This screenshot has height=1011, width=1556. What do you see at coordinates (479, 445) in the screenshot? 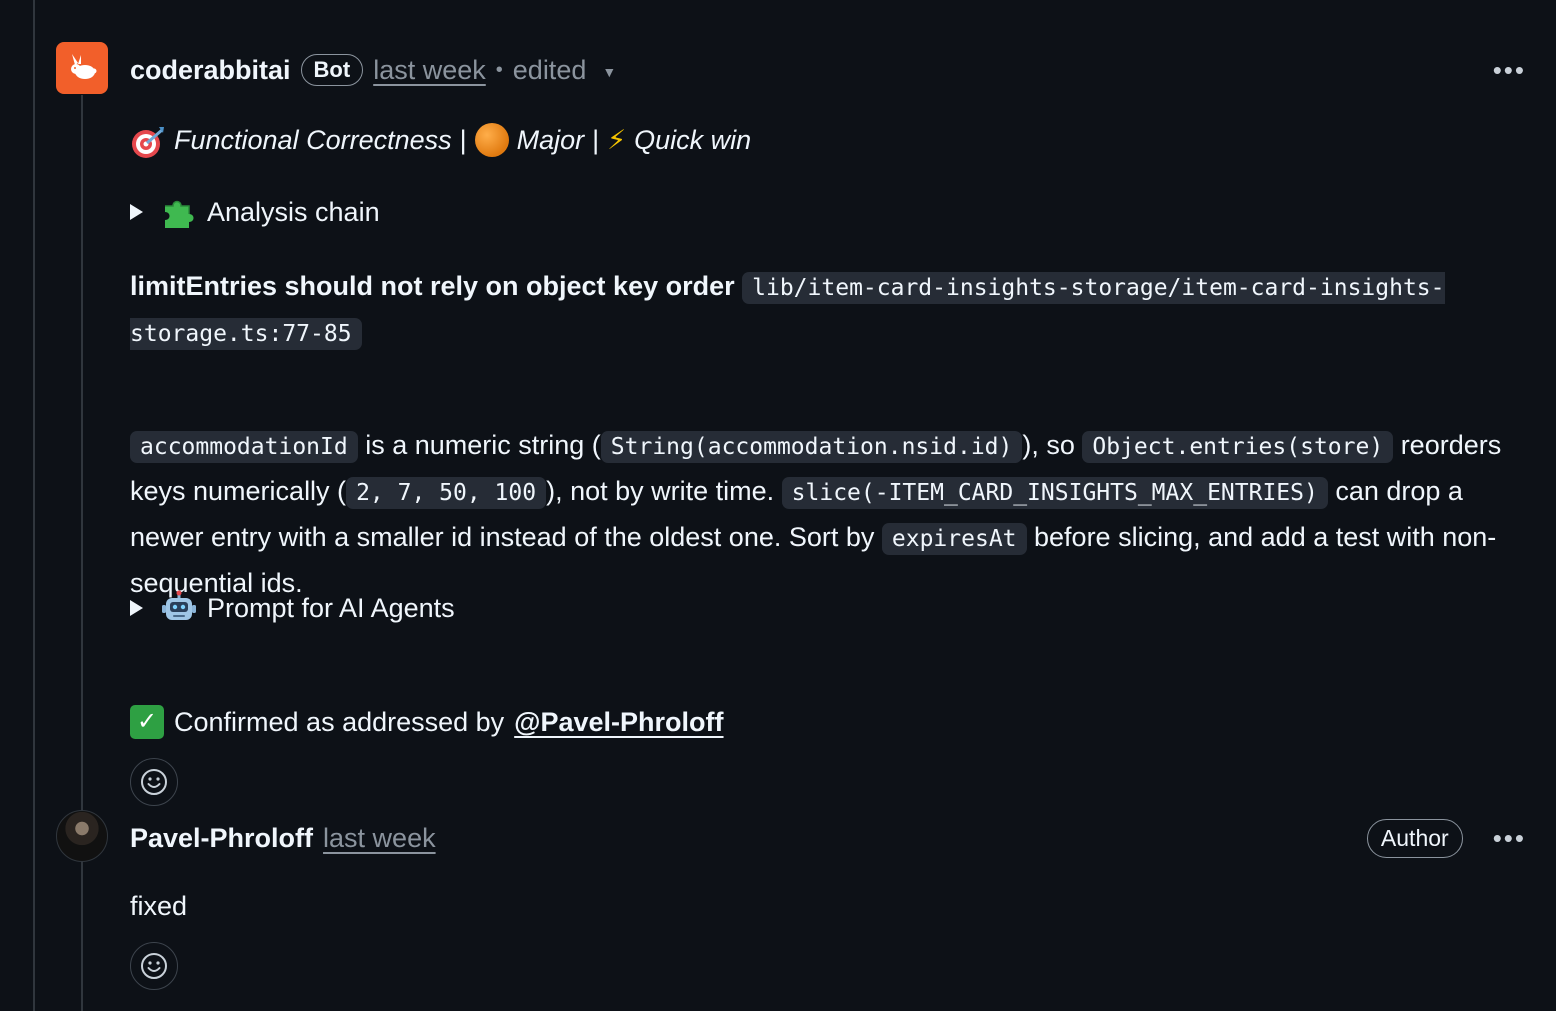
I see `text-span: is a numeric string (` at bounding box center [479, 445].